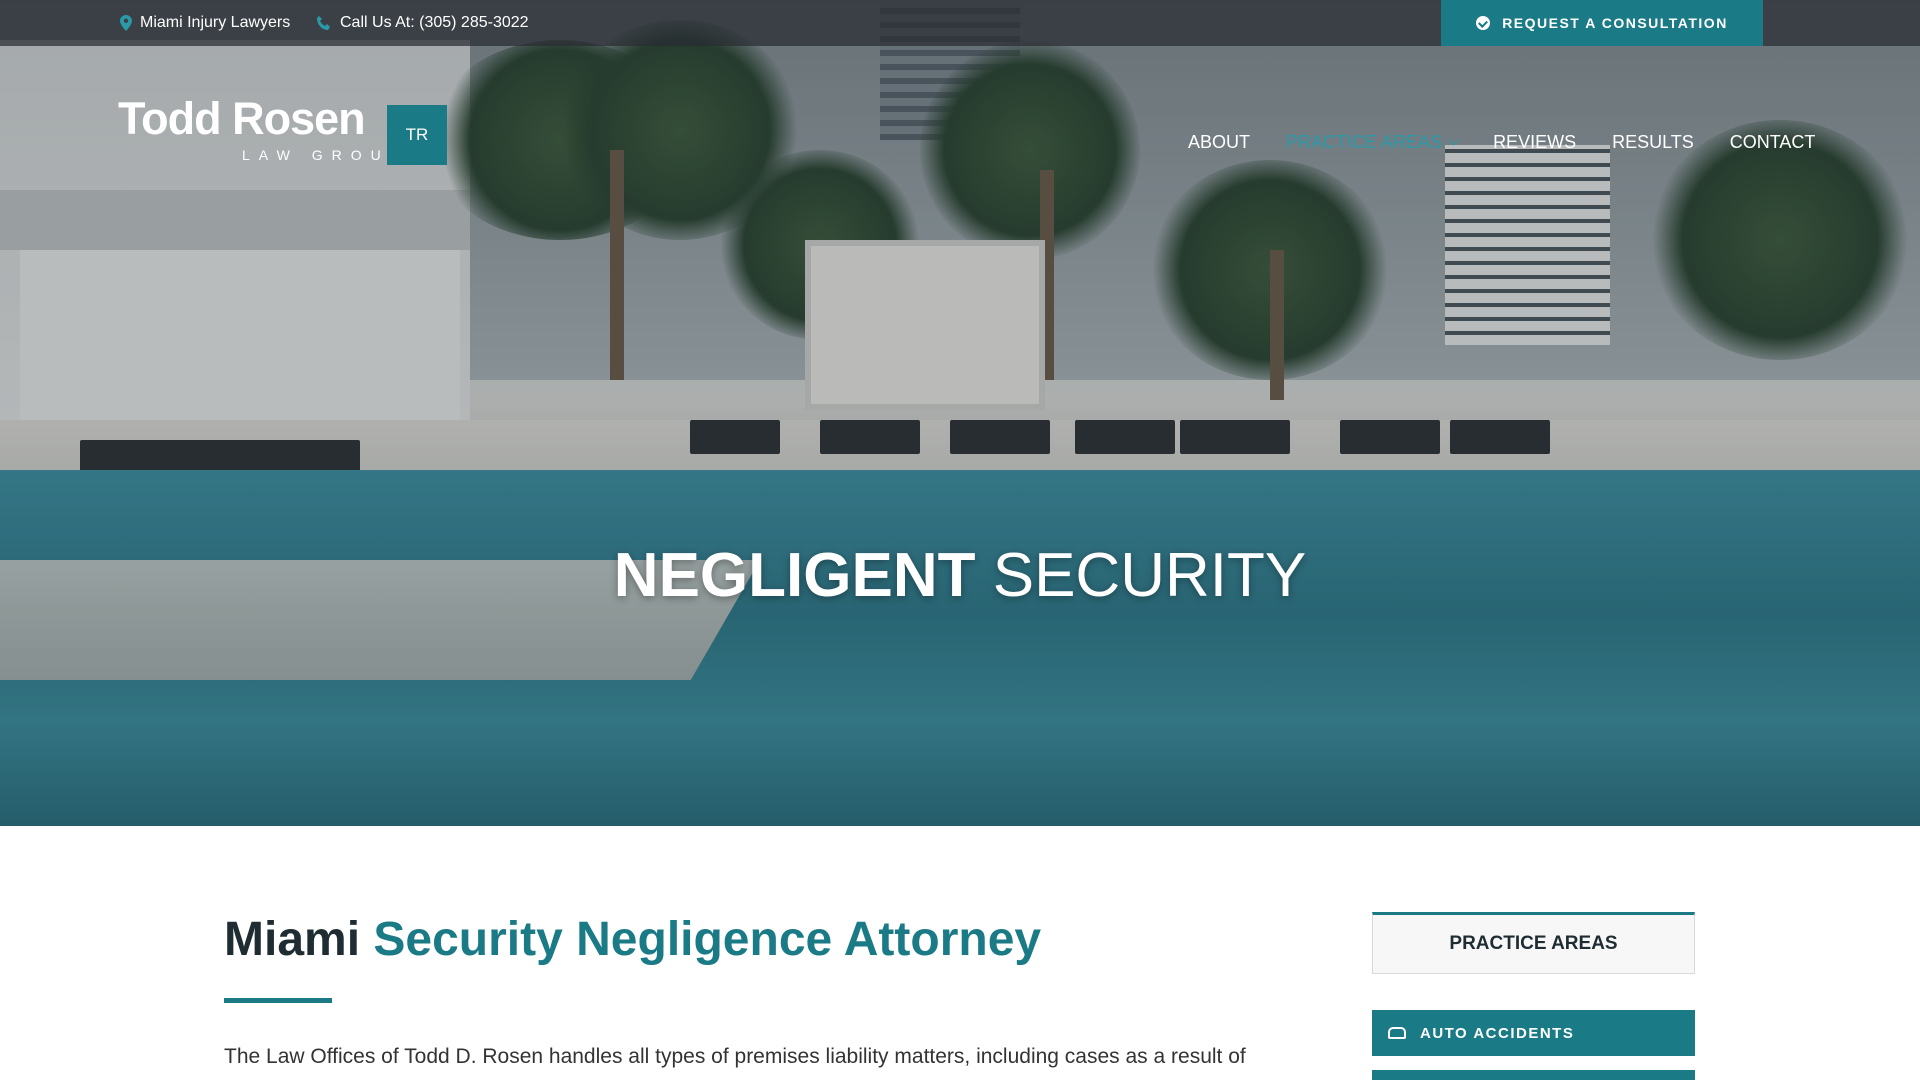  What do you see at coordinates (1497, 1033) in the screenshot?
I see `sidebar-item-label: AUTO ACCIDENTS` at bounding box center [1497, 1033].